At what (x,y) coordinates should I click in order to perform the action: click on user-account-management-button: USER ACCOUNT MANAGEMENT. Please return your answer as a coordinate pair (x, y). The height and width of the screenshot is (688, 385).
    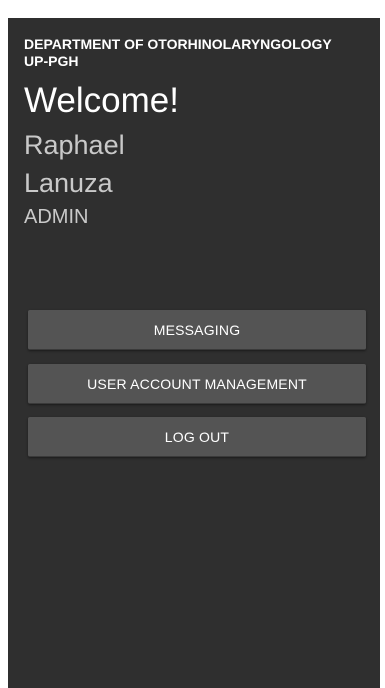
    Looking at the image, I should click on (197, 384).